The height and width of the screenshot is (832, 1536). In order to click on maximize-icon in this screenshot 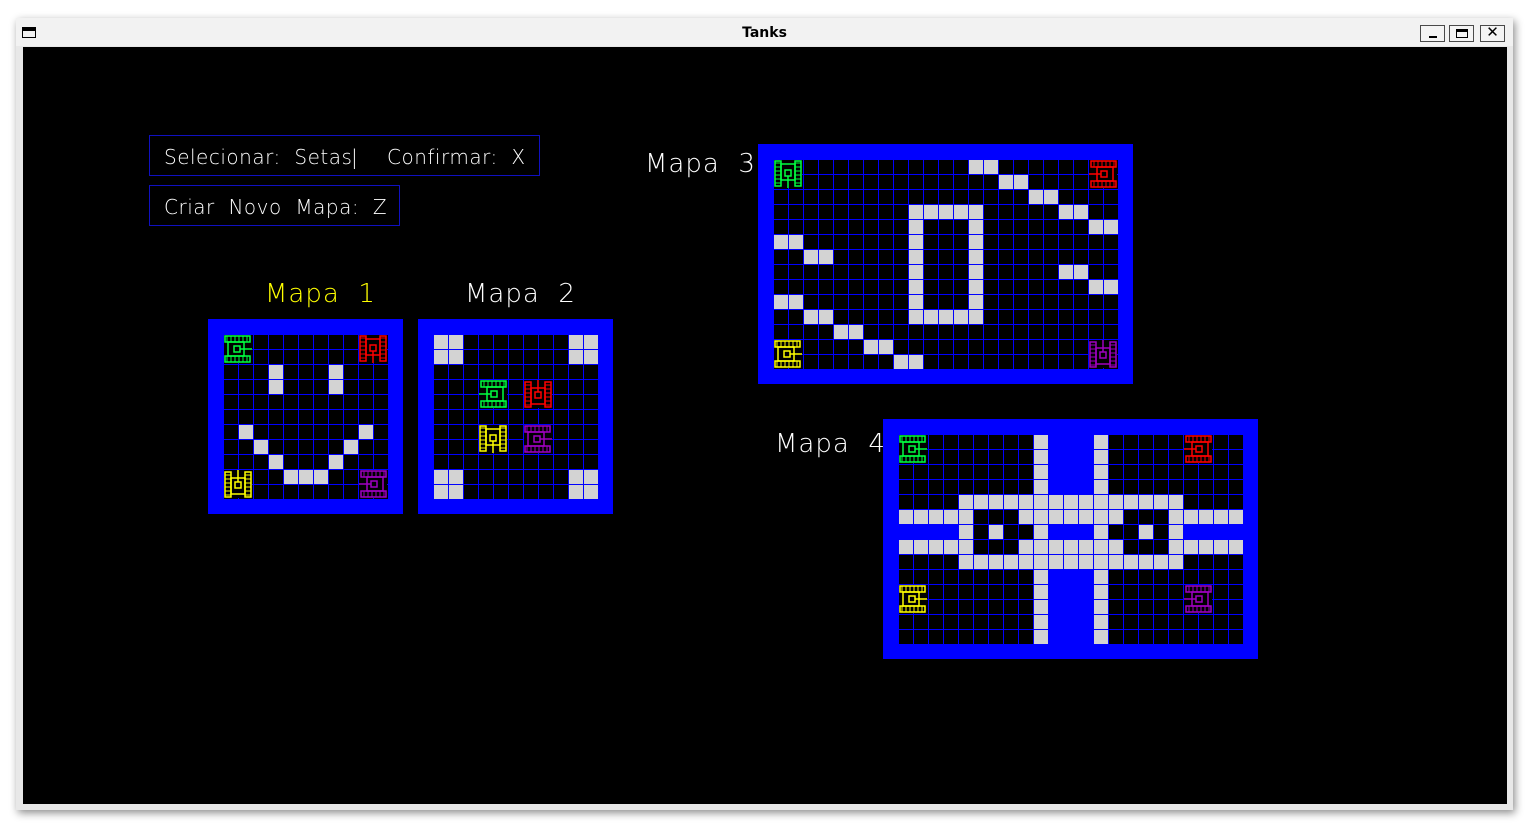, I will do `click(1462, 33)`.